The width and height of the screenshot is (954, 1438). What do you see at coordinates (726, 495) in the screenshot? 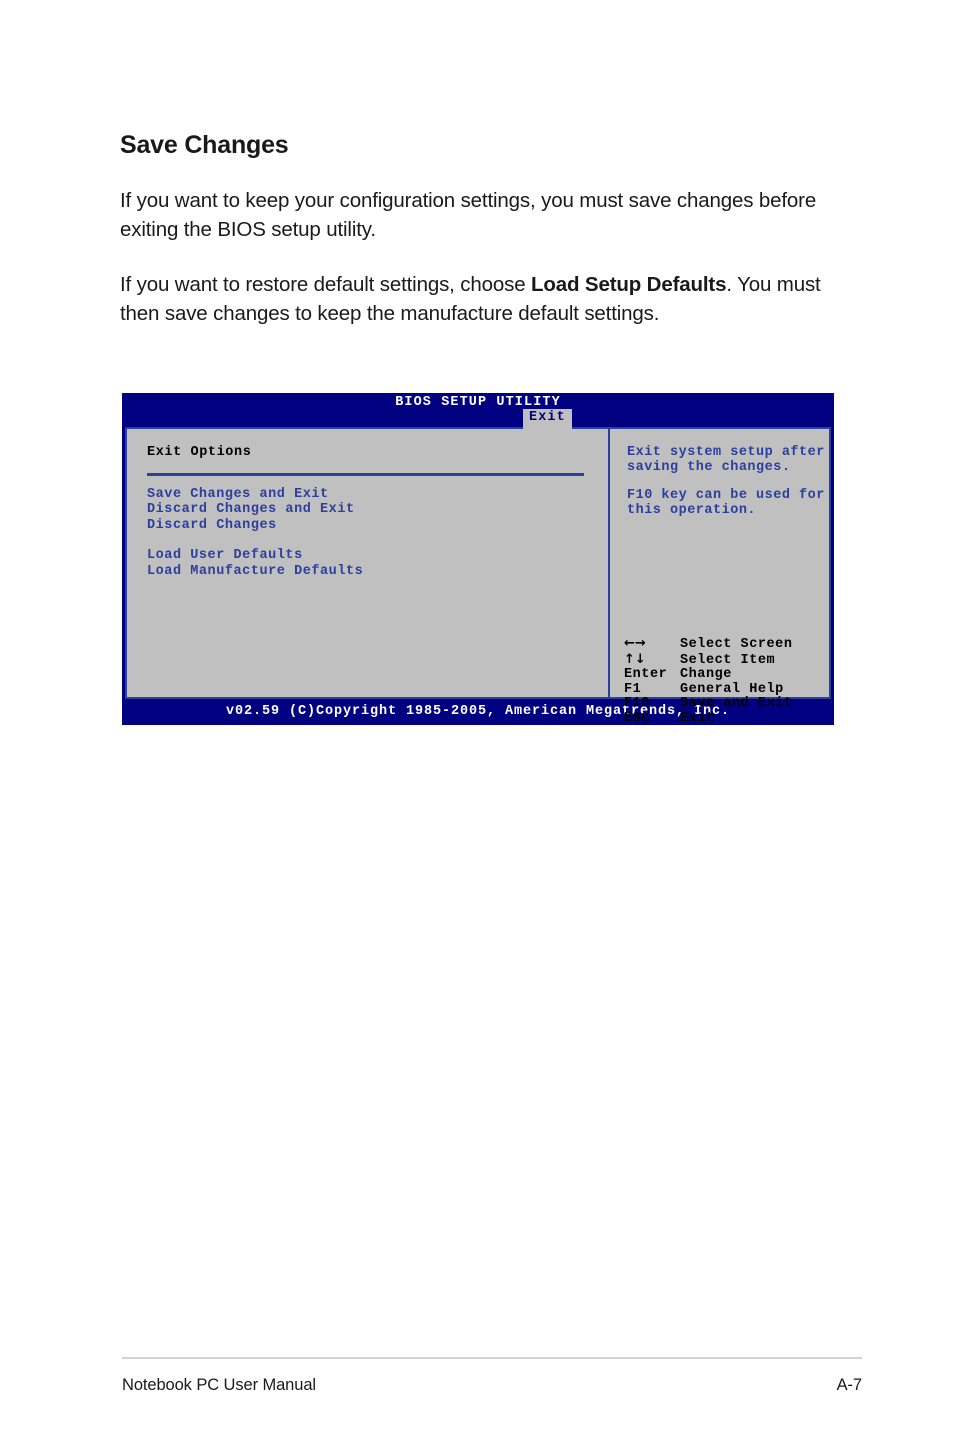
I see `help-text-line-3: F10 key can be used for` at bounding box center [726, 495].